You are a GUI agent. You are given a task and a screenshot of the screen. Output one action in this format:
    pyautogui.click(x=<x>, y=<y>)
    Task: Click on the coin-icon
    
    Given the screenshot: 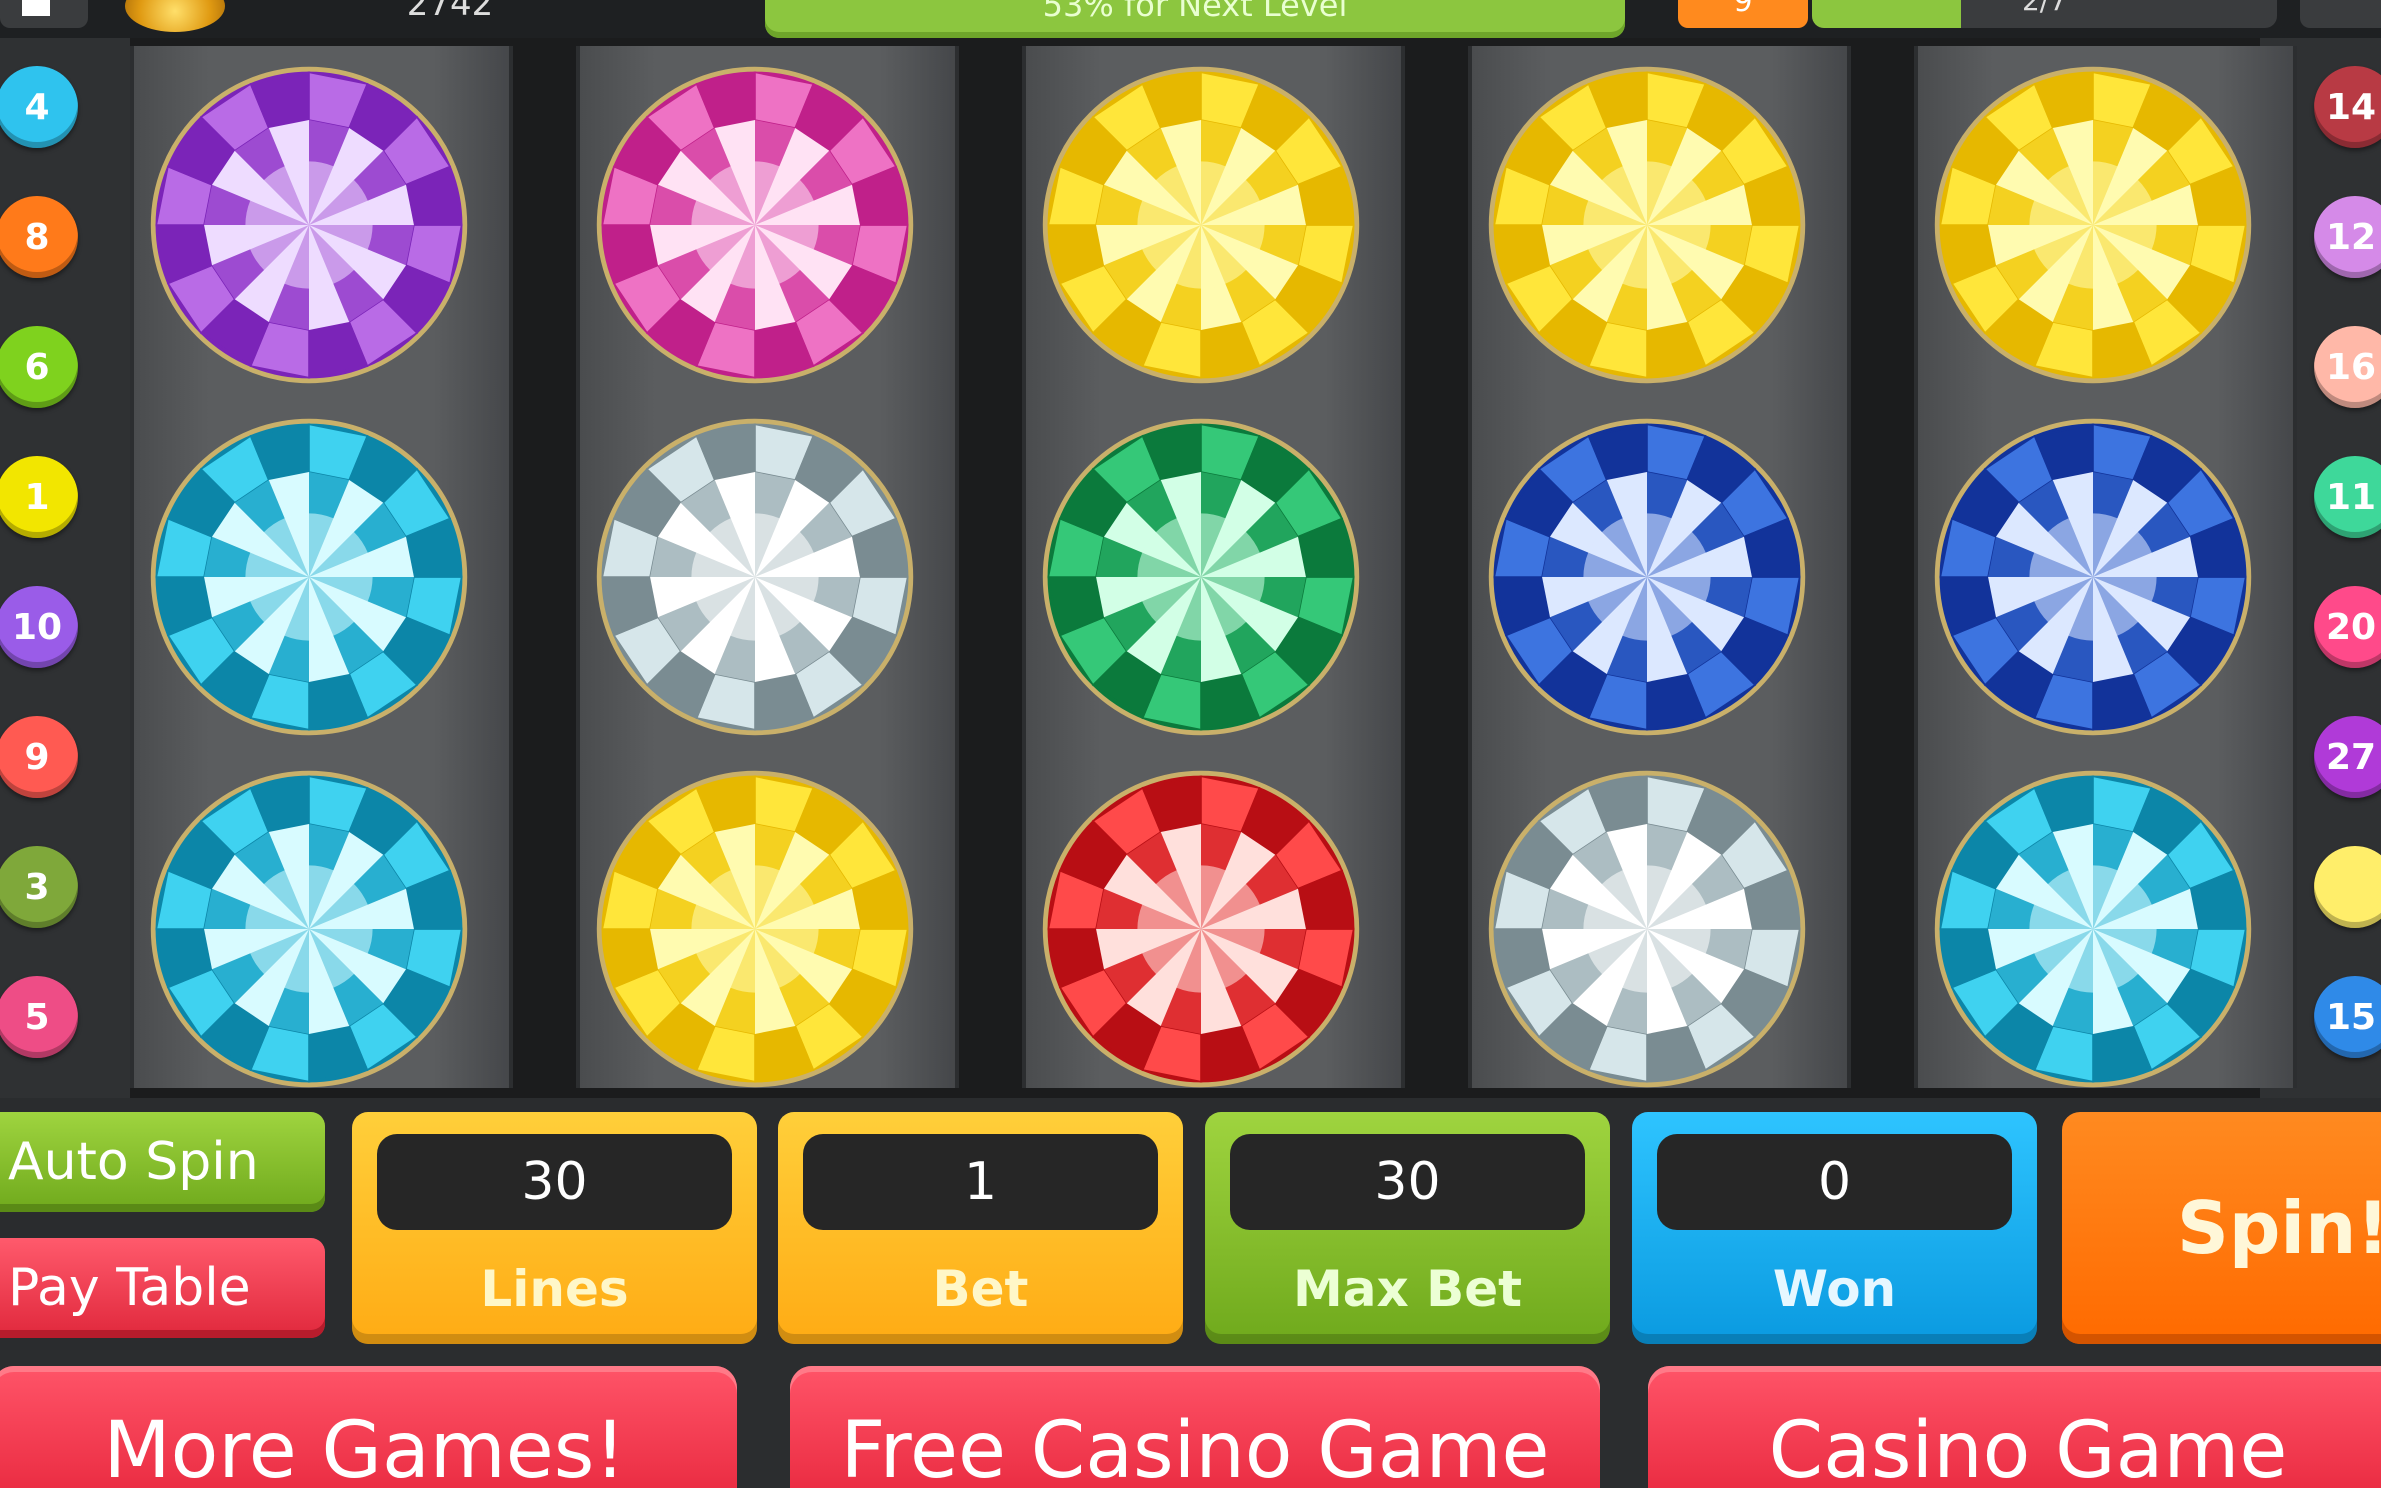 What is the action you would take?
    pyautogui.click(x=175, y=16)
    